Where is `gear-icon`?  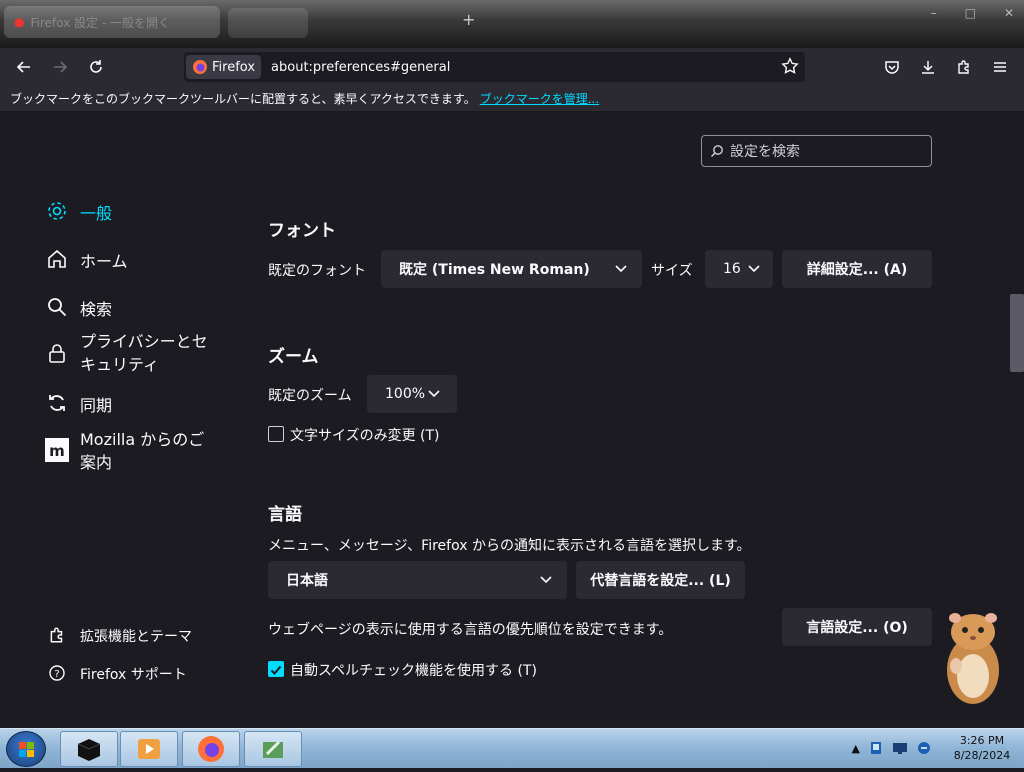
gear-icon is located at coordinates (57, 211).